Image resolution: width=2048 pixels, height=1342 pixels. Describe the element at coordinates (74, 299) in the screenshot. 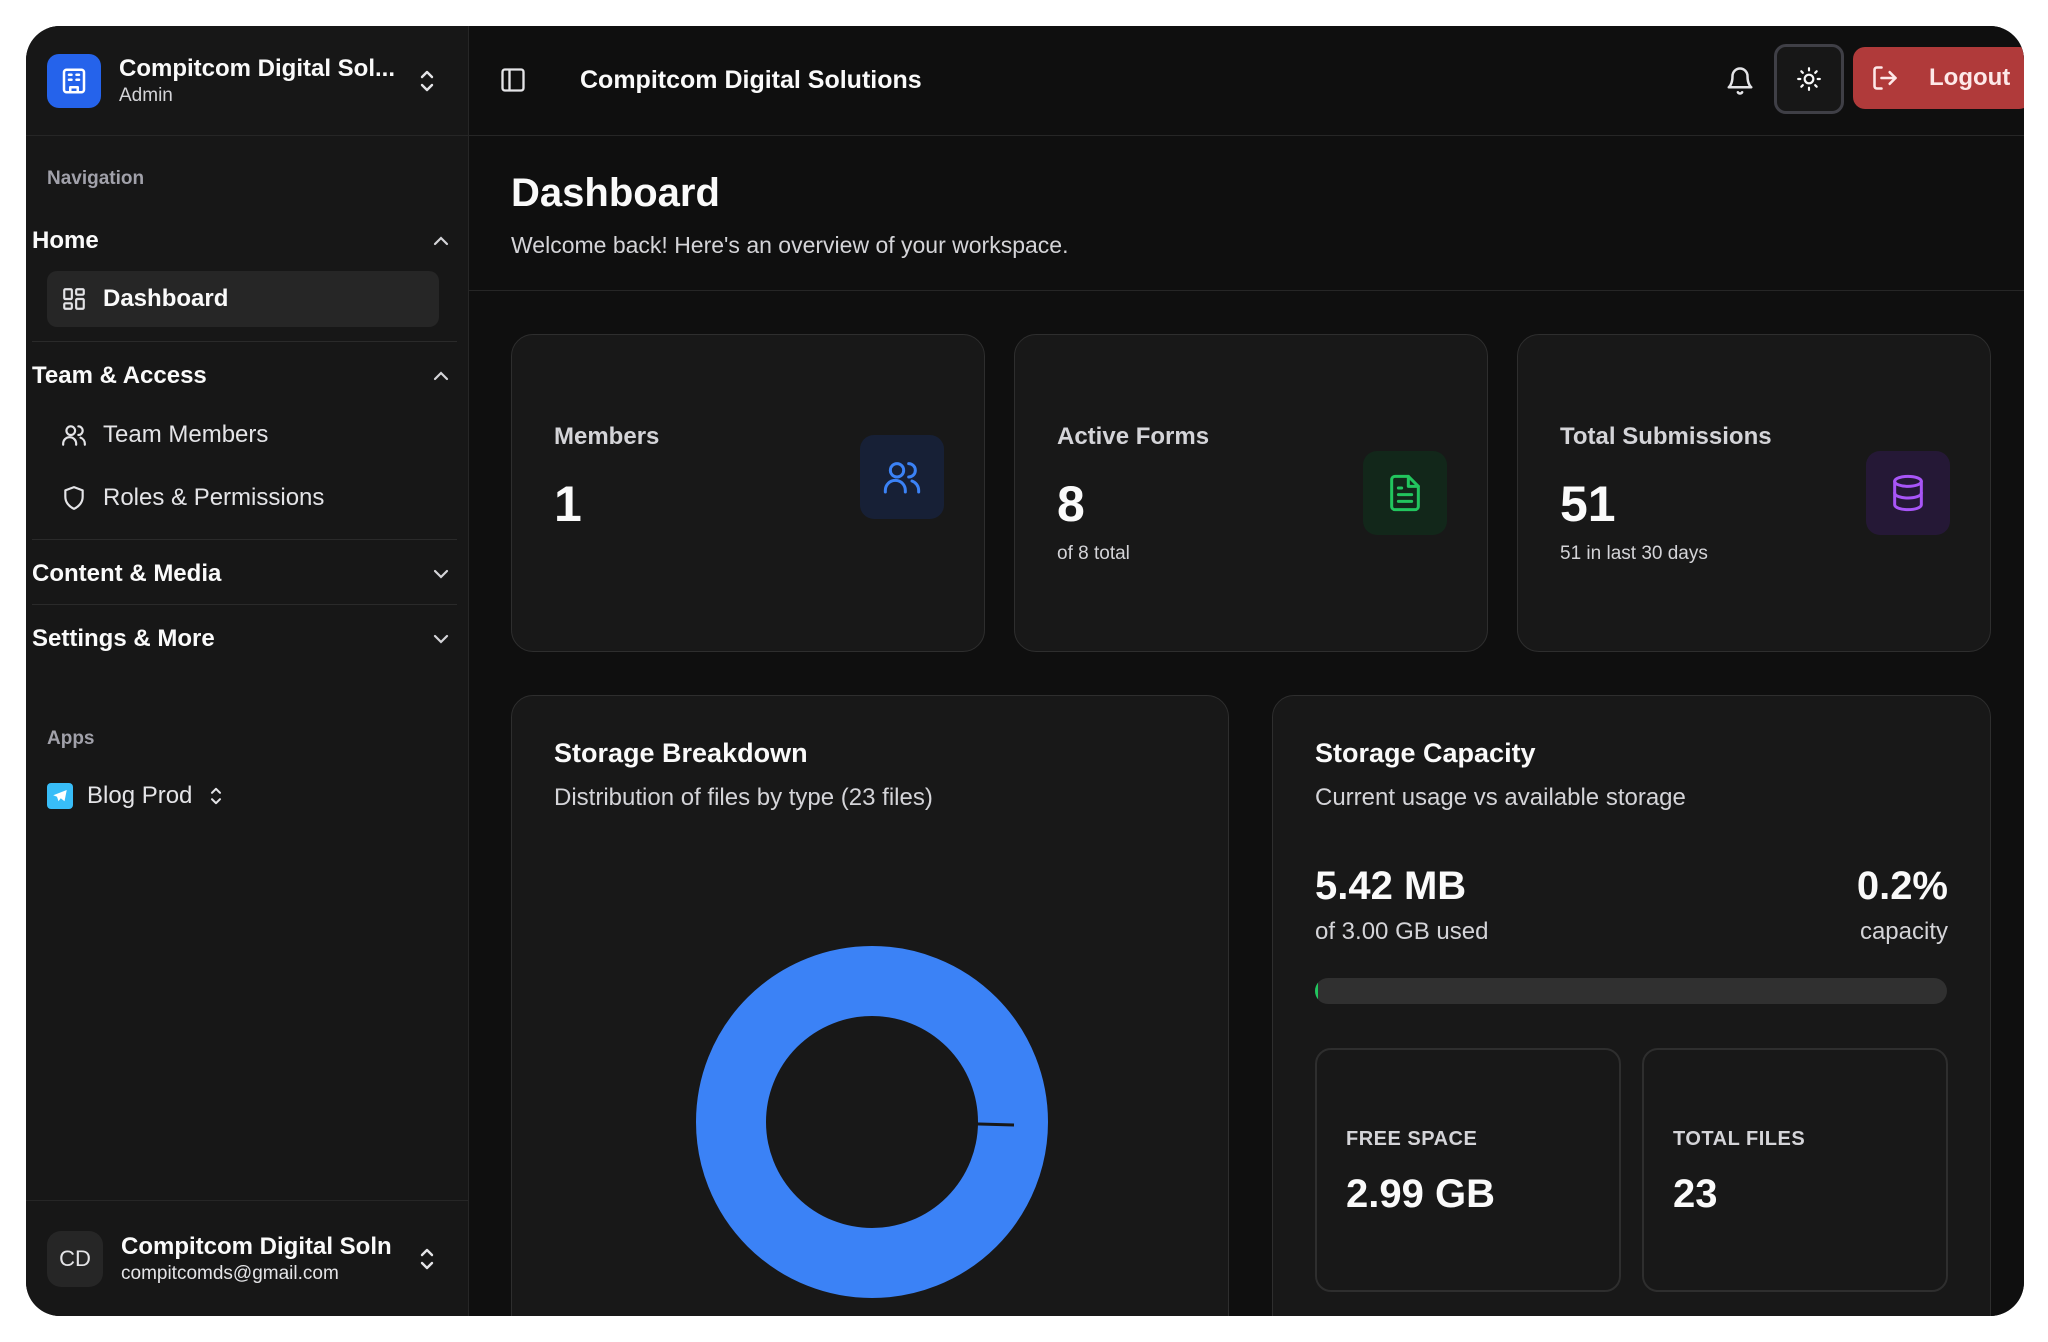

I see `layout-grid-icon` at that location.